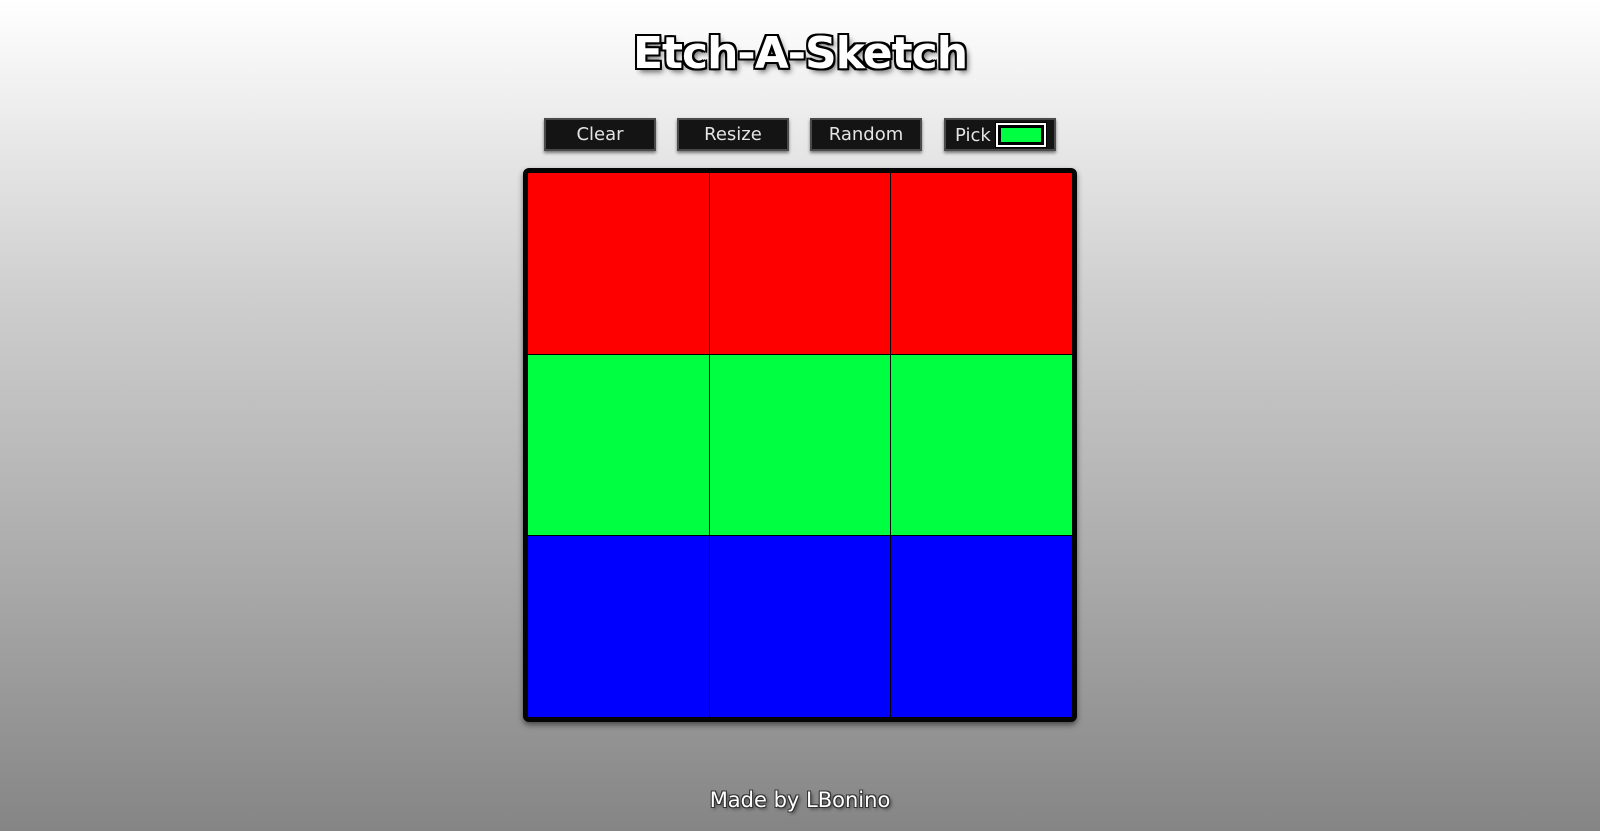  Describe the element at coordinates (733, 134) in the screenshot. I see `resize-button: Resize` at that location.